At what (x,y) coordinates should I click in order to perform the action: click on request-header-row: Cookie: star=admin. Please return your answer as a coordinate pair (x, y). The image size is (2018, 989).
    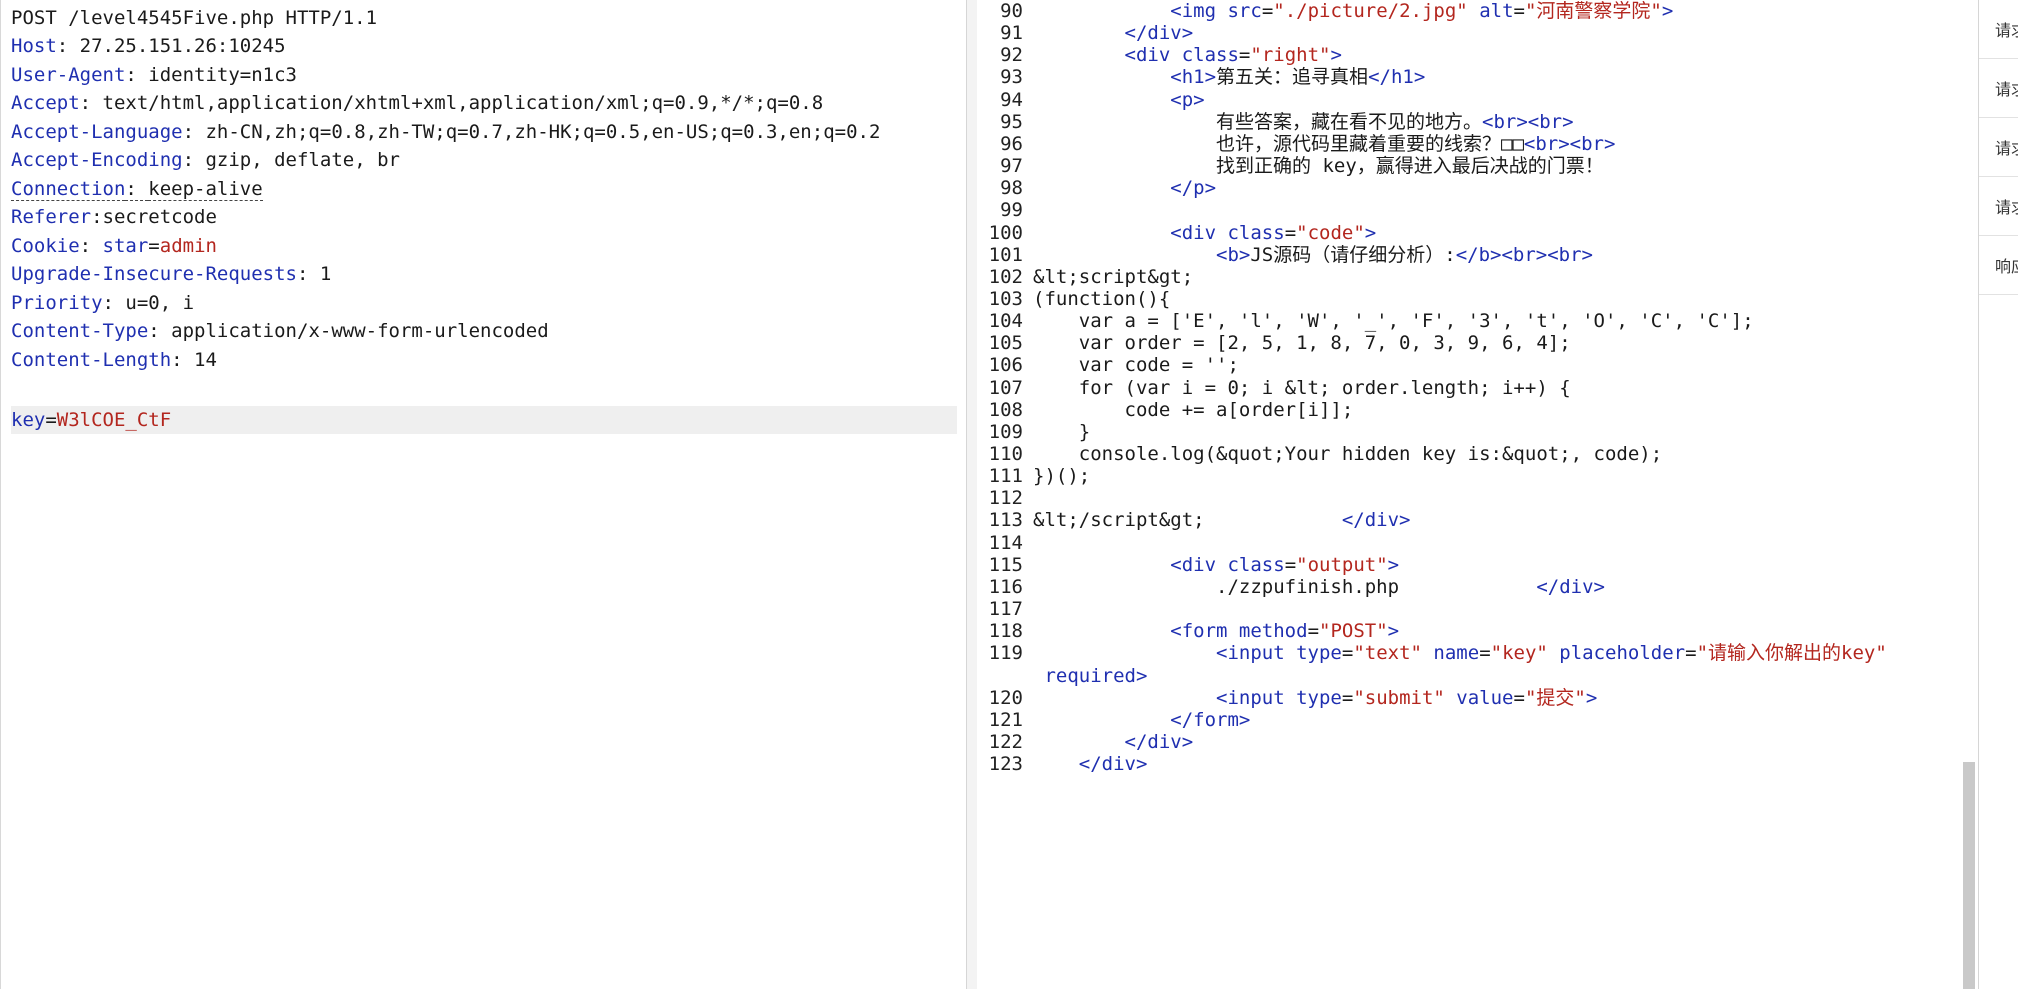
    Looking at the image, I should click on (114, 246).